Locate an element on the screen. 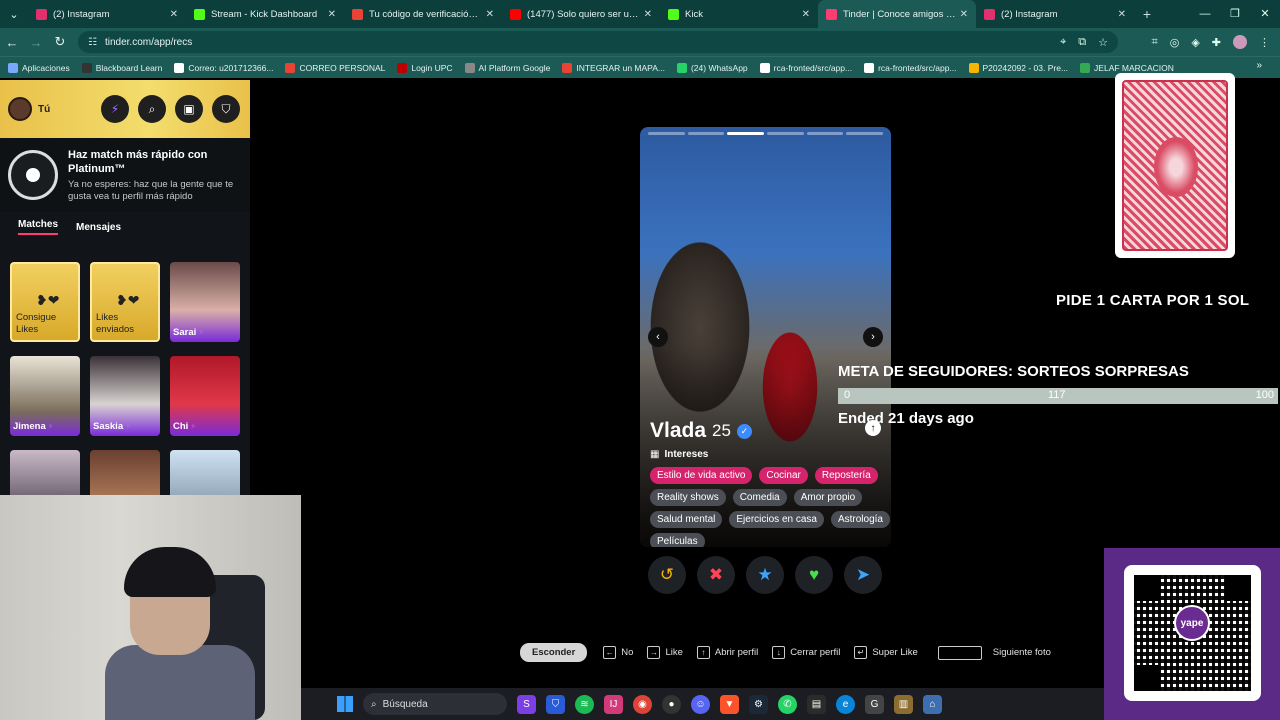  shield-icon: ⛉ is located at coordinates (226, 109).